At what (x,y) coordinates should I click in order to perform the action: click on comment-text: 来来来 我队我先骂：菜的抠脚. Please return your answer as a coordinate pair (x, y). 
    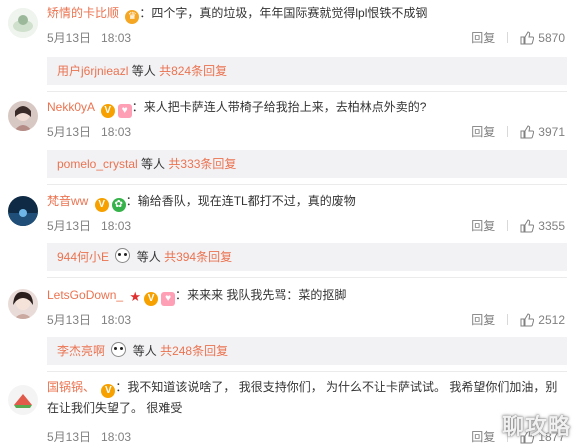
    Looking at the image, I should click on (267, 295).